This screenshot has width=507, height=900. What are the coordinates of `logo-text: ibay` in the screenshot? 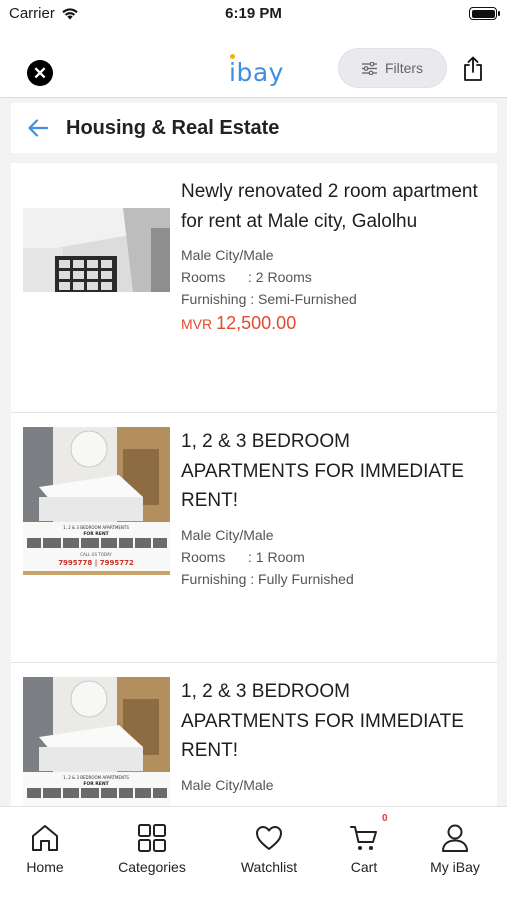 It's located at (256, 72).